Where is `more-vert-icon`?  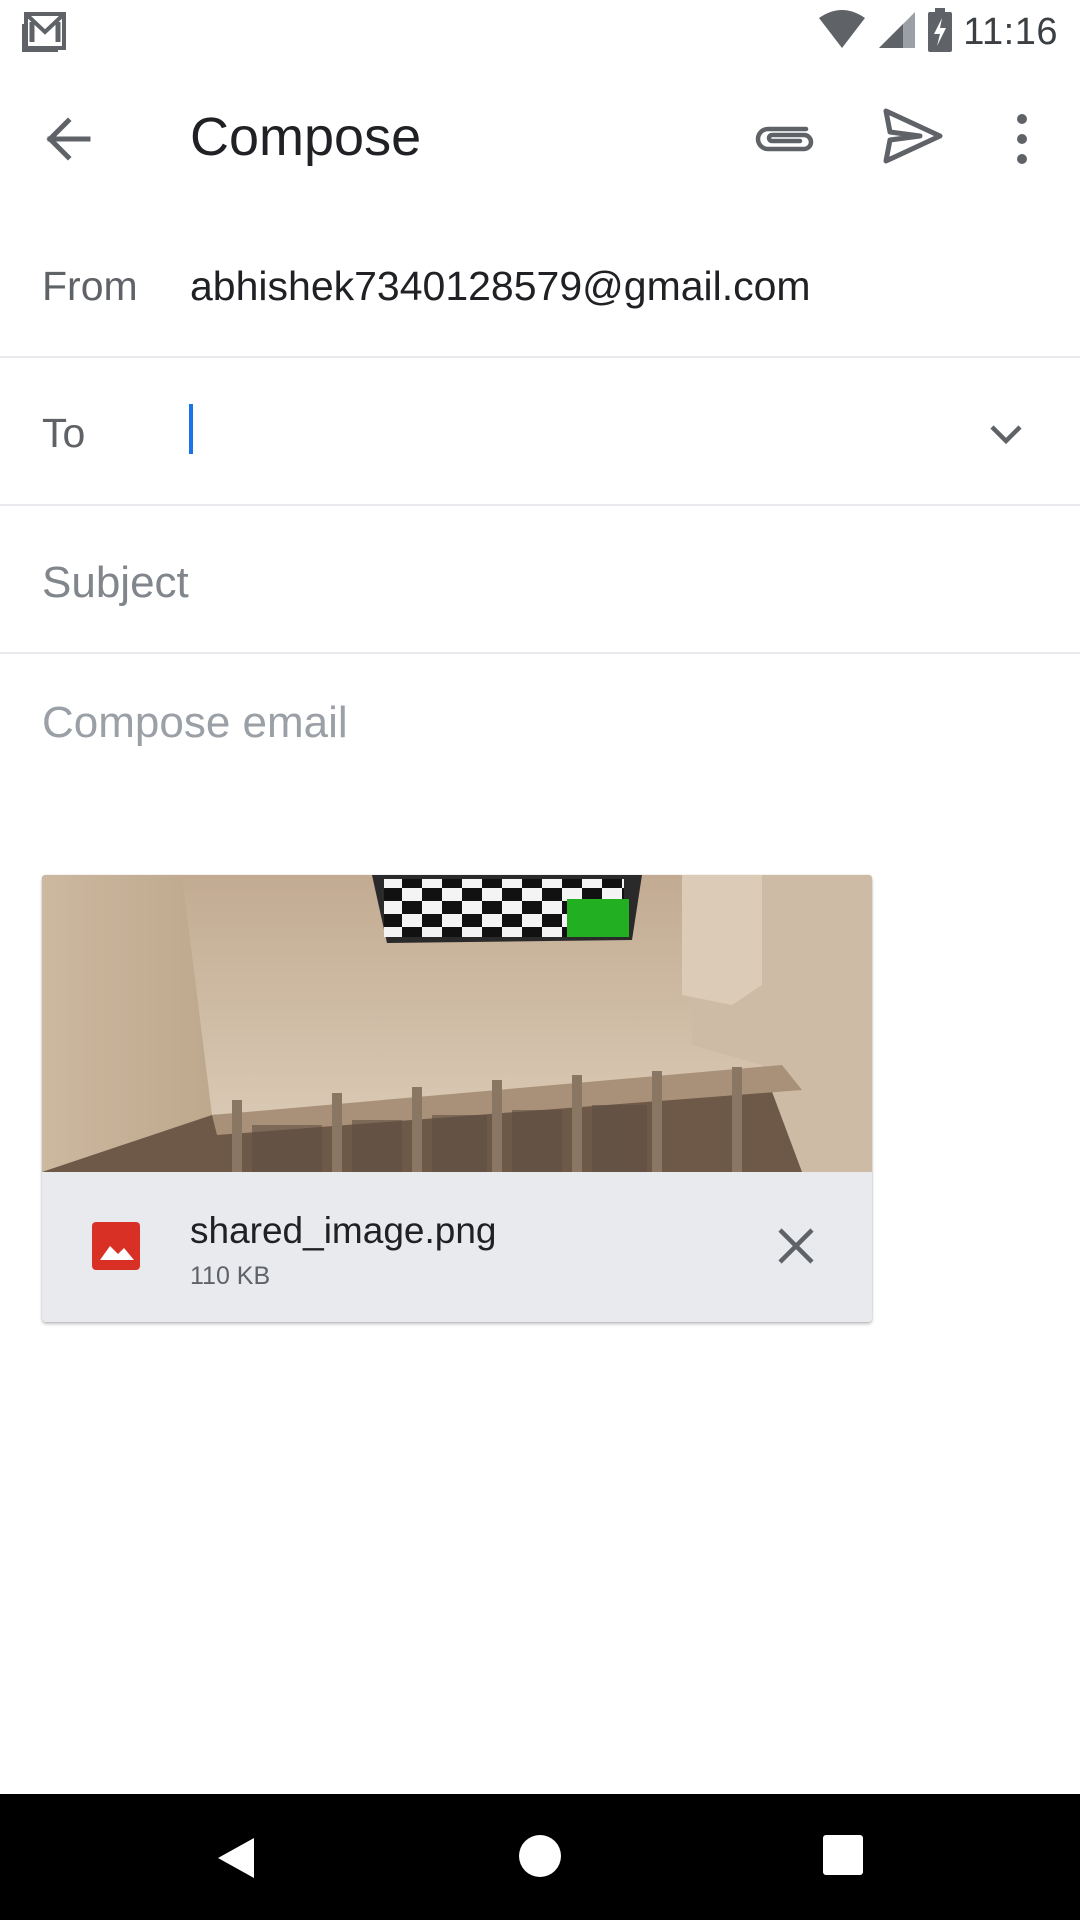
more-vert-icon is located at coordinates (1022, 139).